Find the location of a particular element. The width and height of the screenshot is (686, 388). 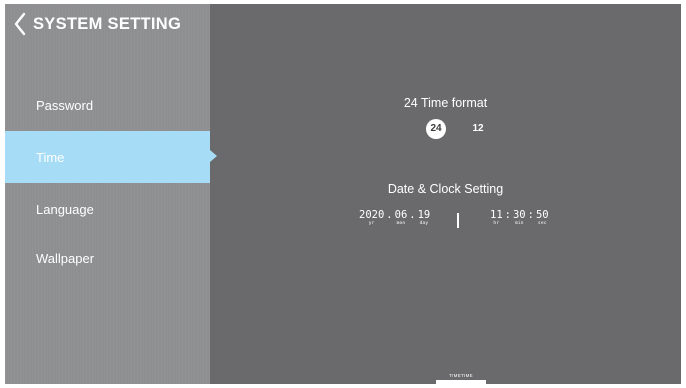

back-button: SYSTEM SETTING is located at coordinates (97, 24).